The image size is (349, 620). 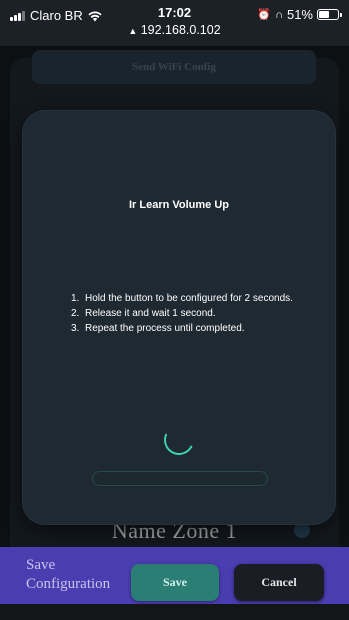 I want to click on modal-title: Ir Learn Volume Up, so click(x=179, y=205).